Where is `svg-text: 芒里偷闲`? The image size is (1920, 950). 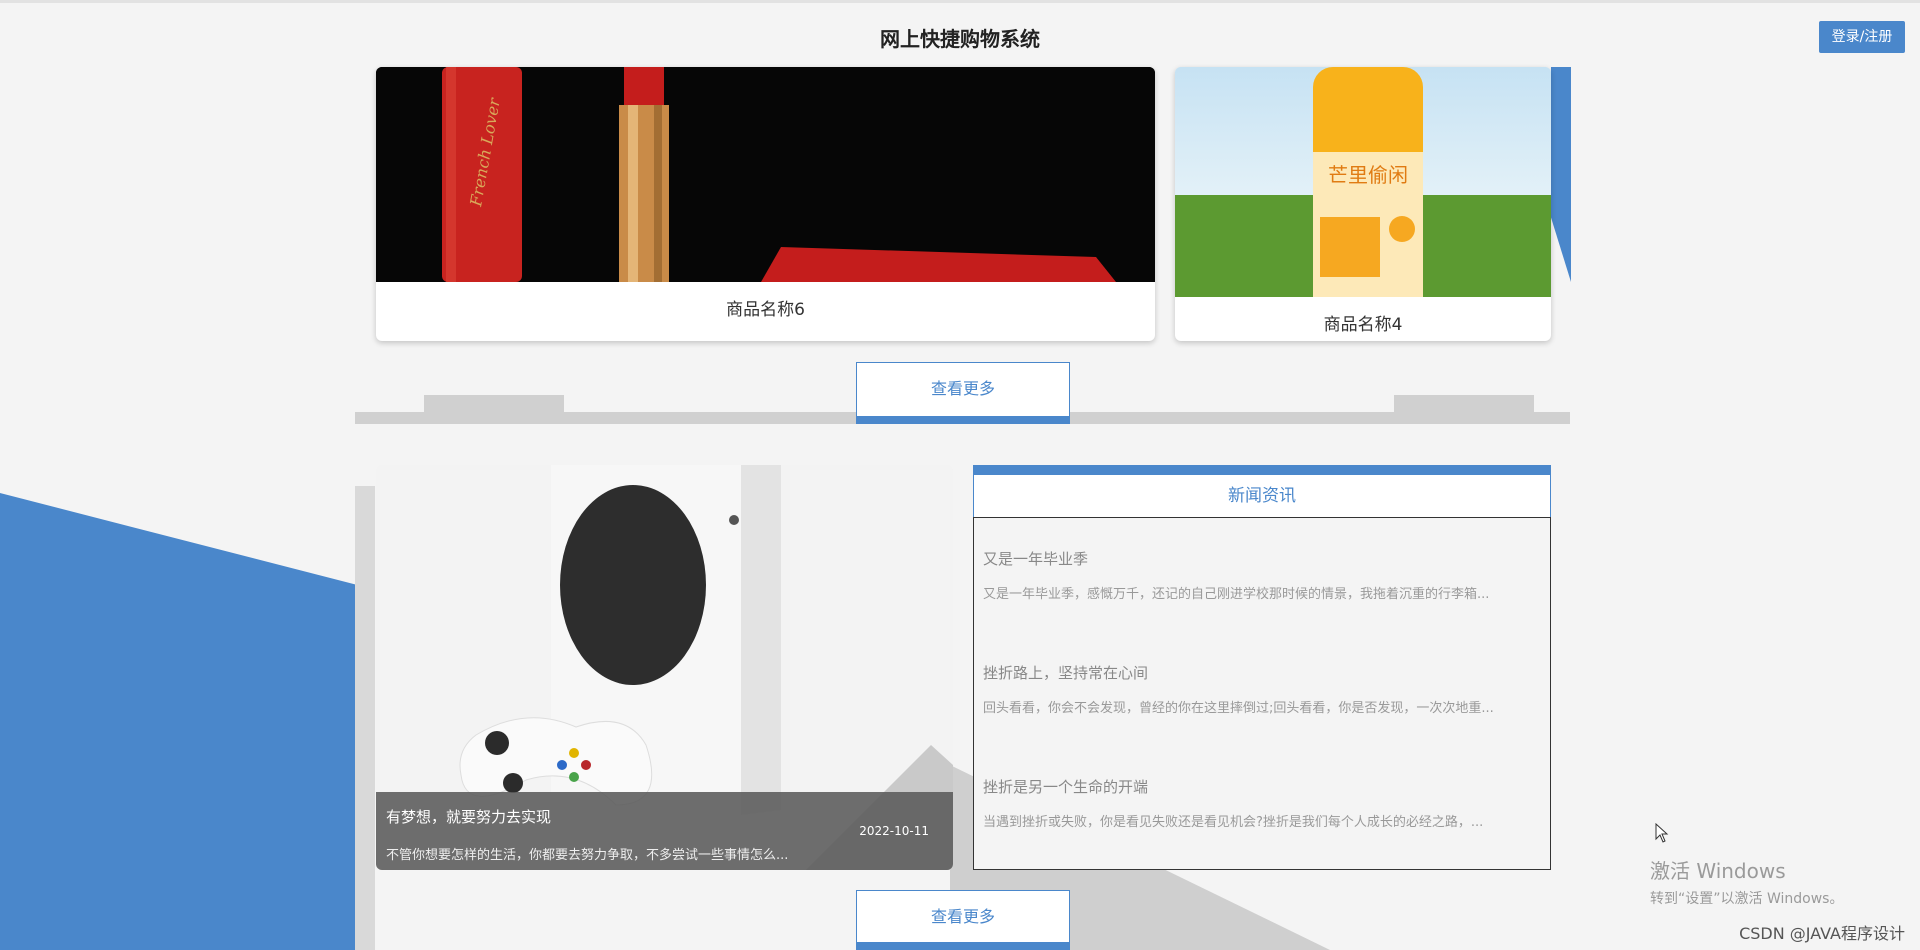
svg-text: 芒里偷闲 is located at coordinates (1368, 175).